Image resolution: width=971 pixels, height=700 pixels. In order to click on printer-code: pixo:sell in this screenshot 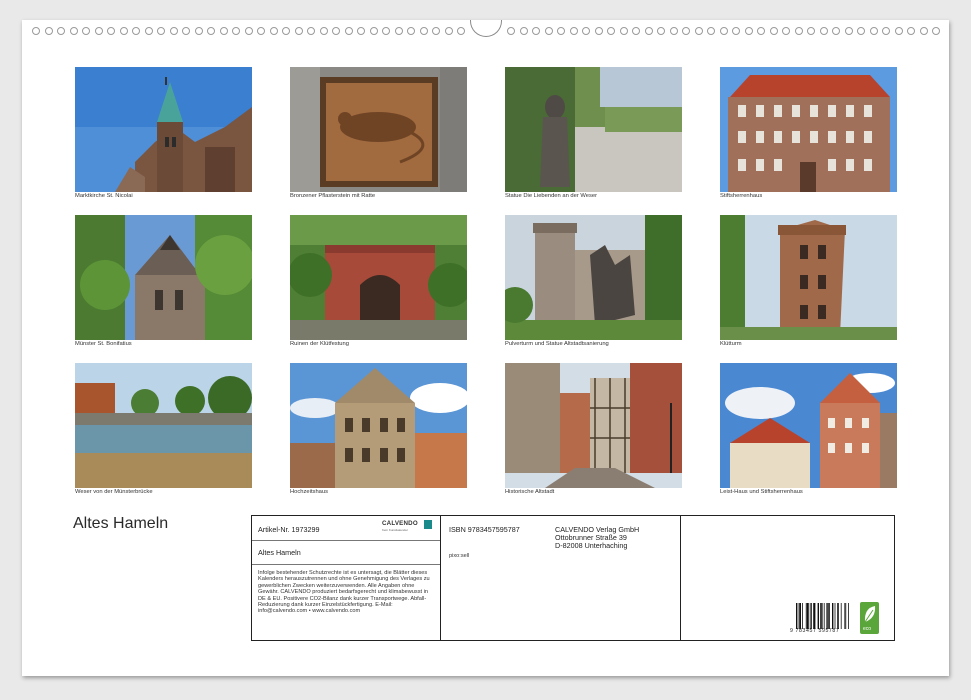, I will do `click(459, 556)`.